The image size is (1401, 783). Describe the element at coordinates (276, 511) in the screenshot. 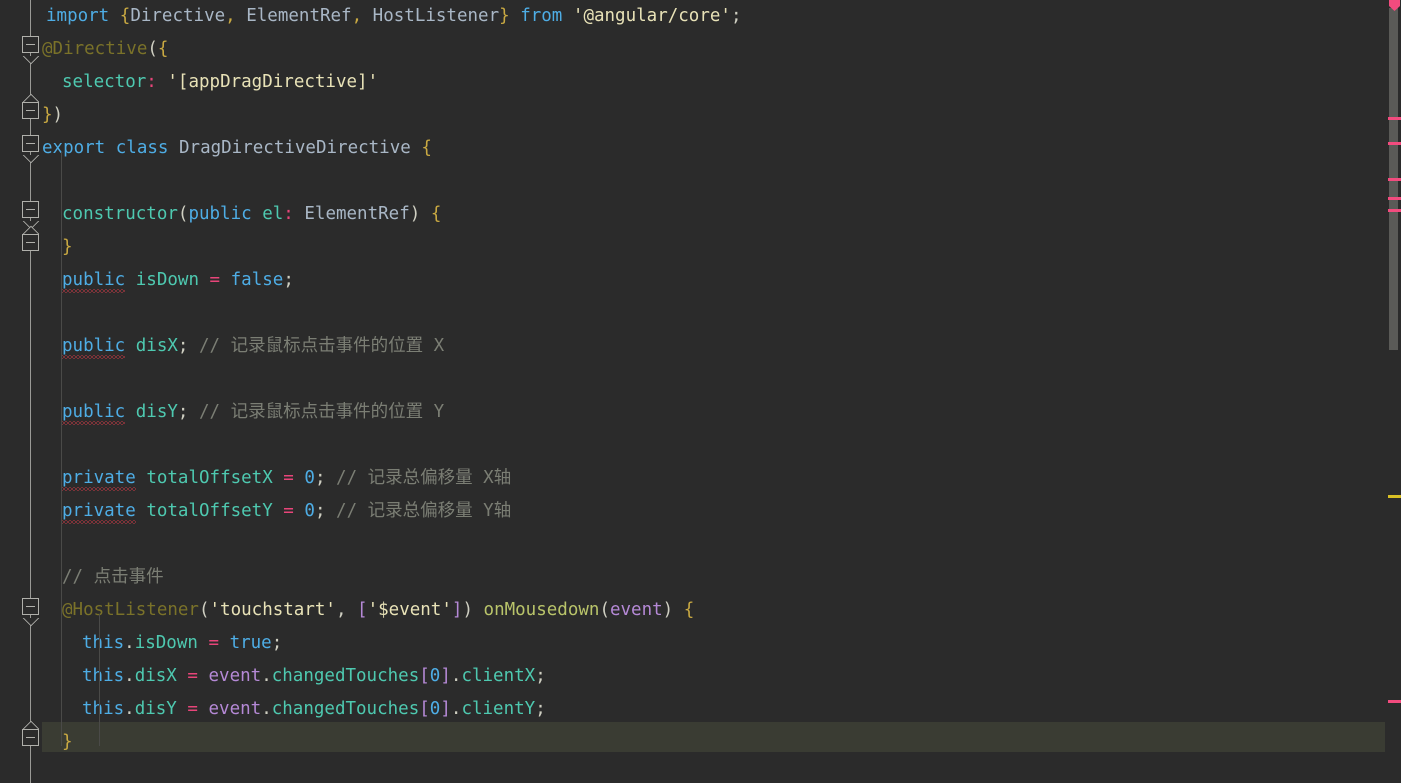

I see `code-line: private totalOffsetY = 0; // 记录总偏移量 Y轴` at that location.